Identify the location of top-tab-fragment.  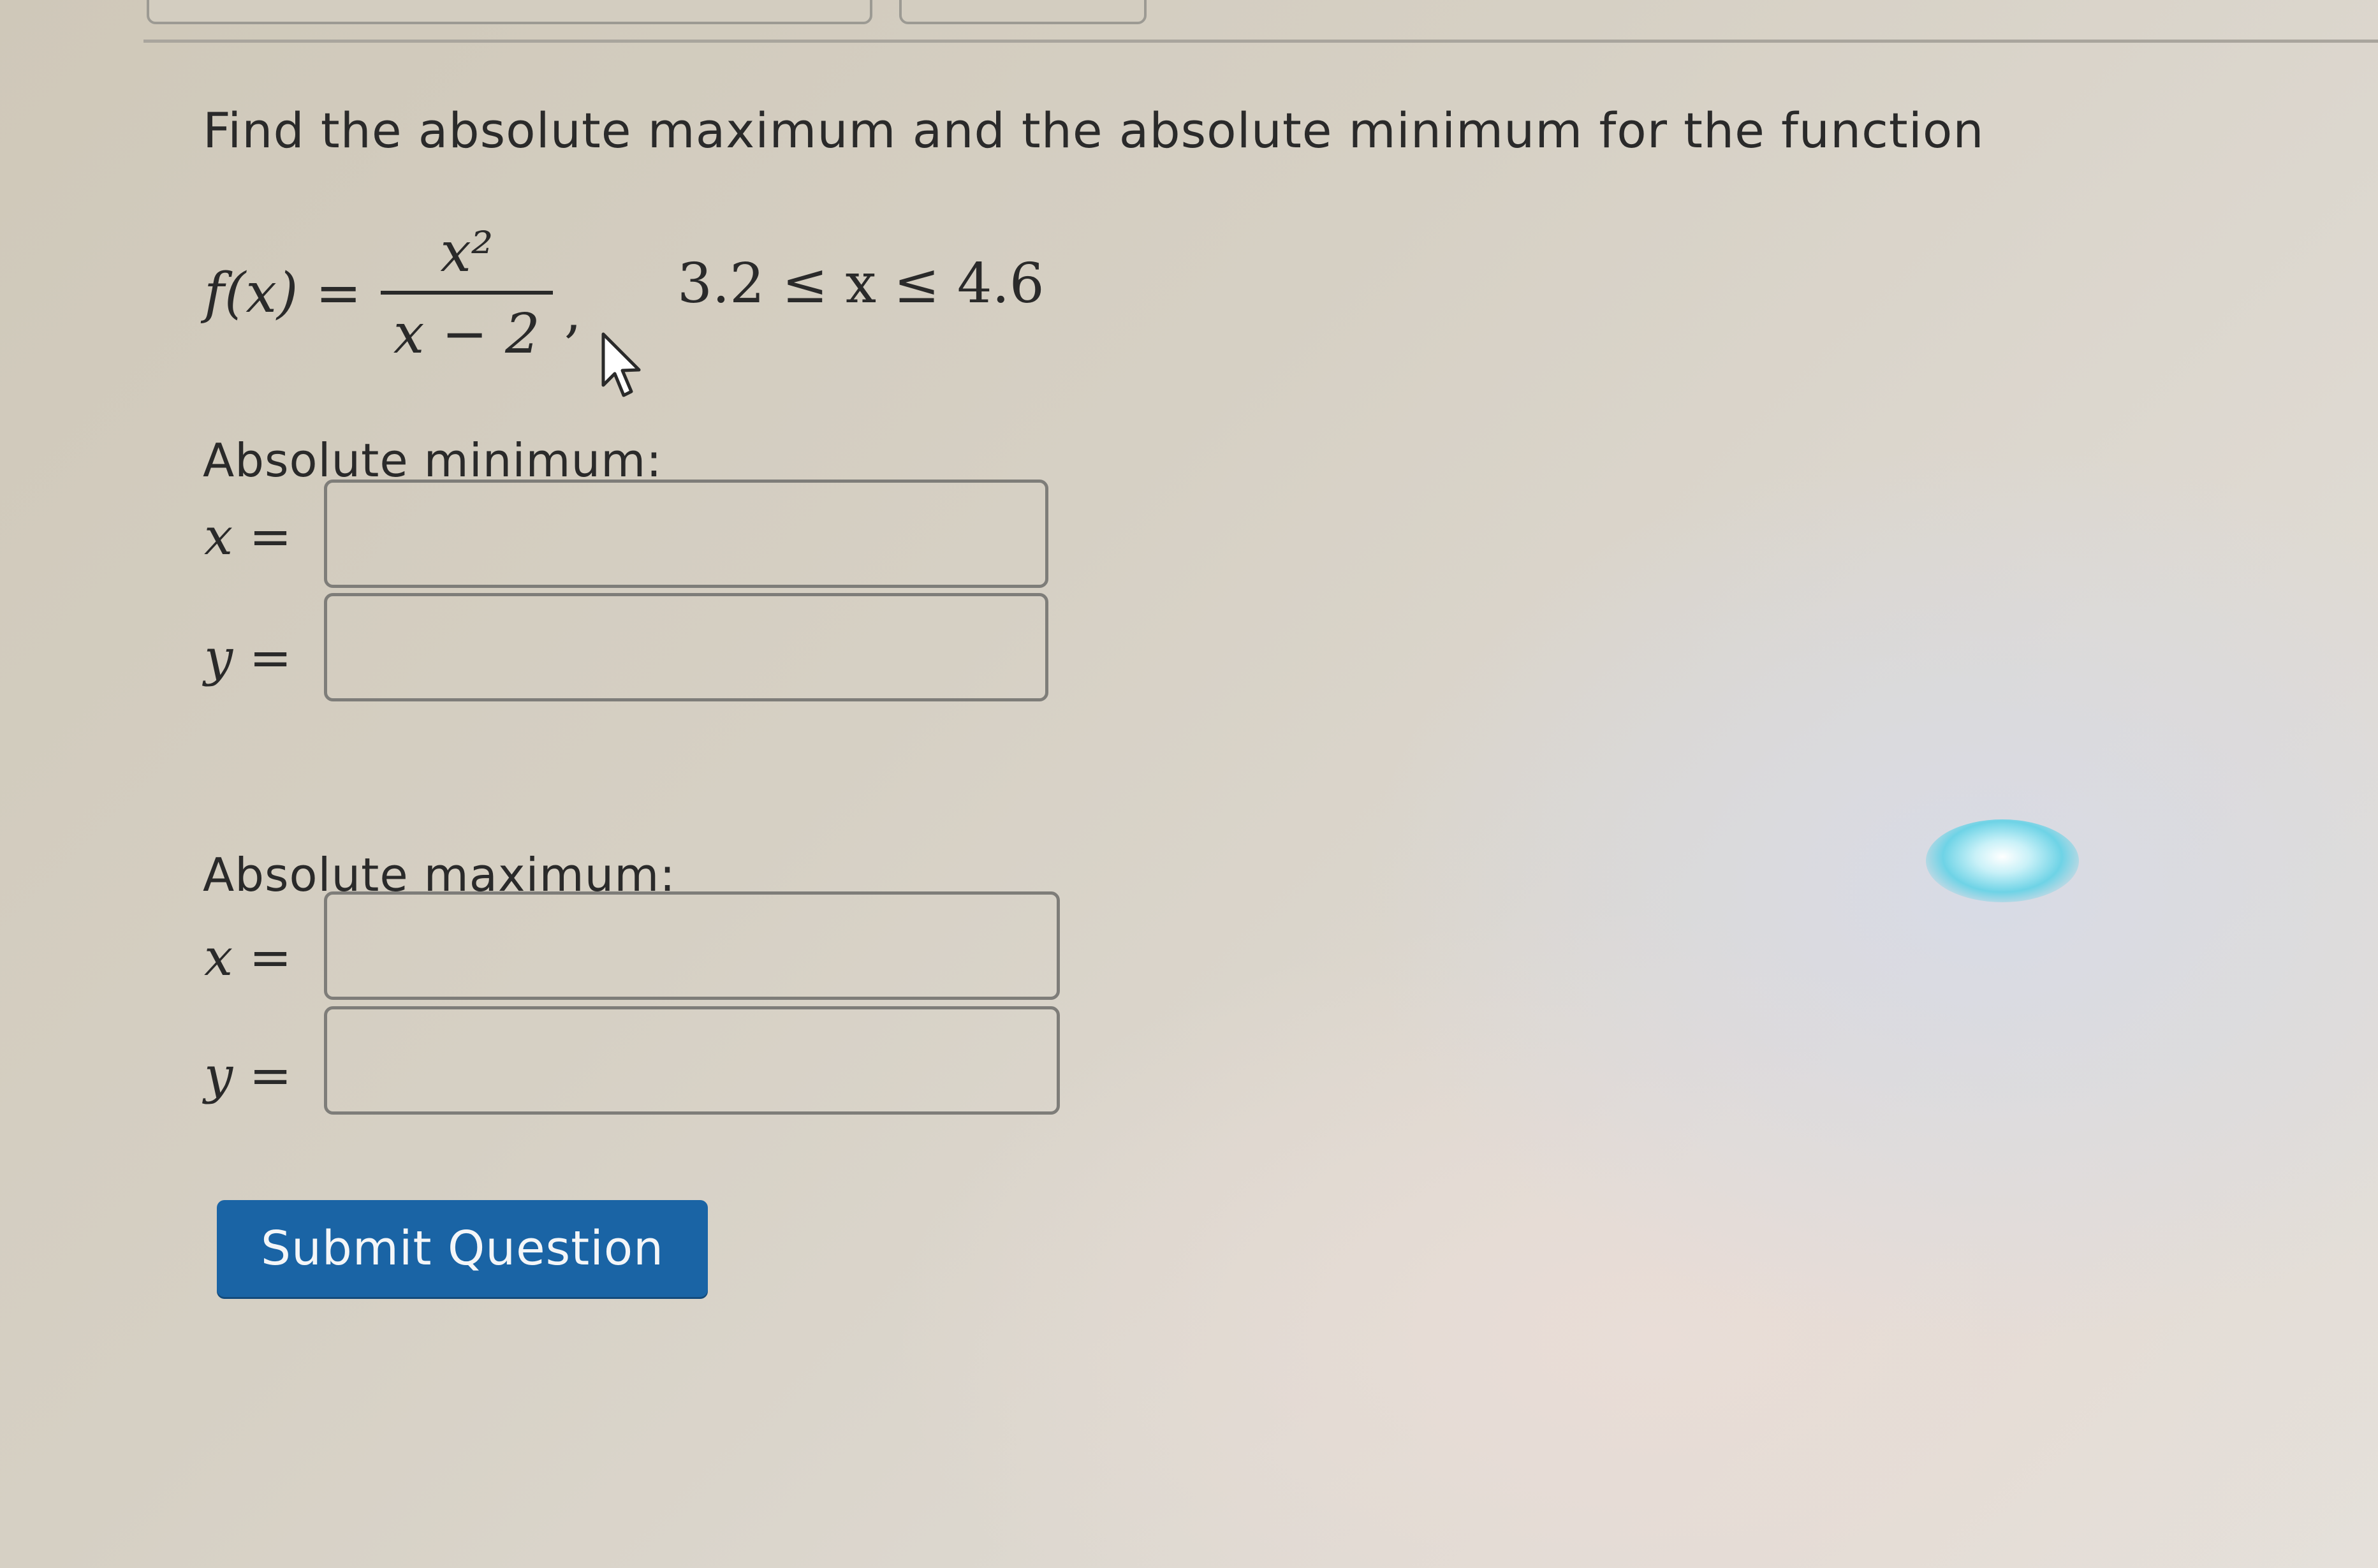
(1023, 12).